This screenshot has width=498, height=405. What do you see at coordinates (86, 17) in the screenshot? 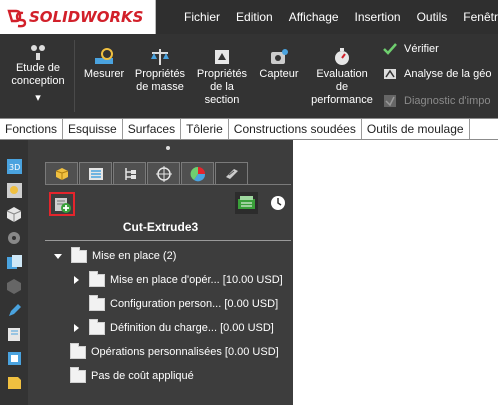
I see `logo-text: SOLIDWORKS` at bounding box center [86, 17].